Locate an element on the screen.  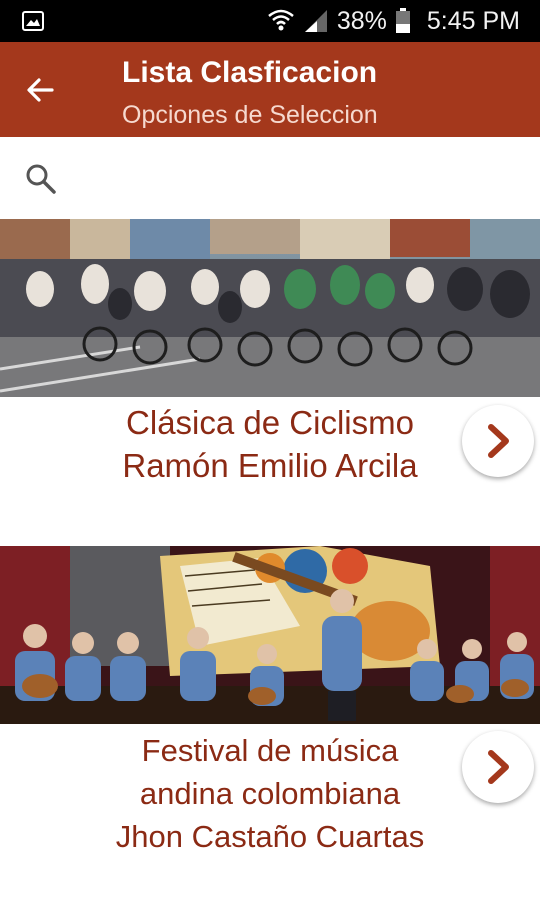
battery-percent: 38% is located at coordinates (361, 20).